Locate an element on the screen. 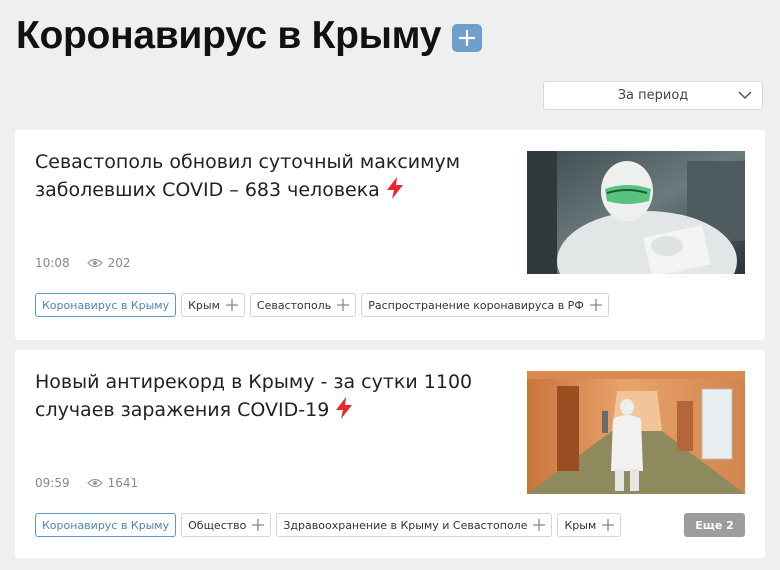 This screenshot has height=570, width=780. page-title: Коронавирус в Крыму is located at coordinates (229, 35).